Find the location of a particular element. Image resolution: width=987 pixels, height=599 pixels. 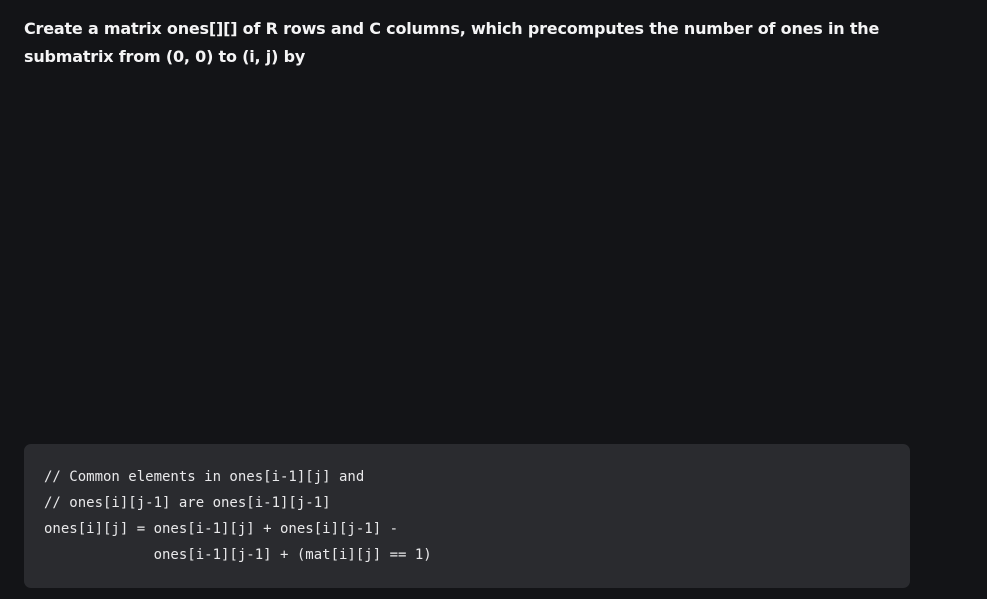

code-line: // Common elements in ones[i-1][j] and is located at coordinates (204, 477).